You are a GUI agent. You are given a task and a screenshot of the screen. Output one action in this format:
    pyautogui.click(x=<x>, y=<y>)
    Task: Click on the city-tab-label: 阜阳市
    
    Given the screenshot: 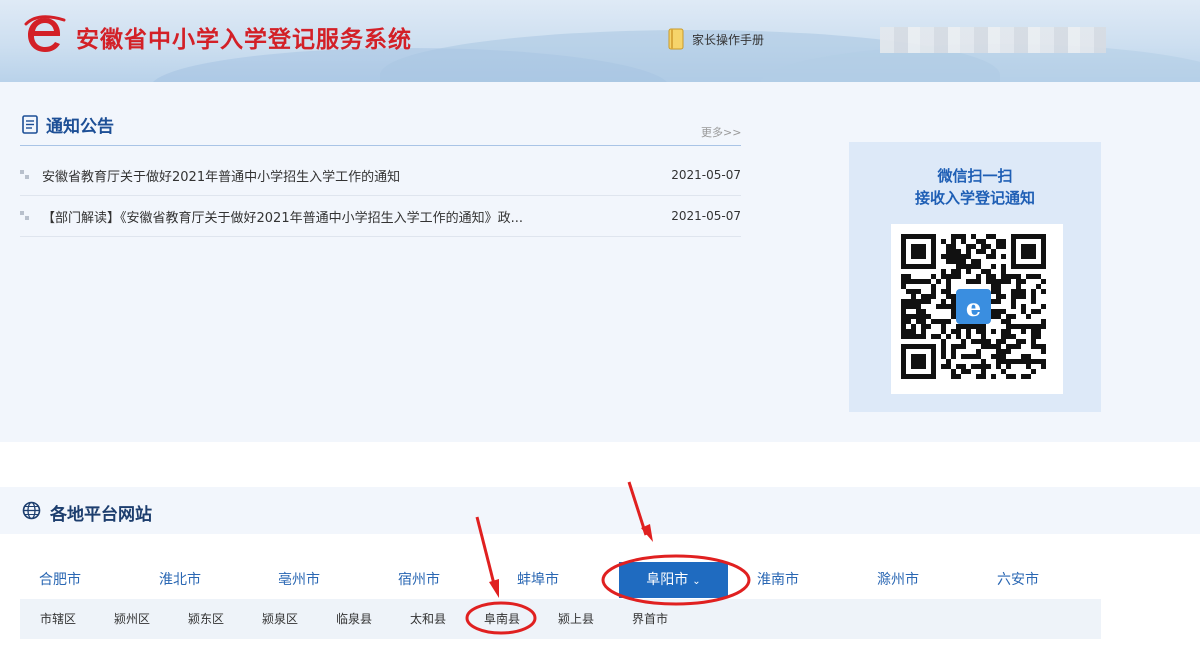 What is the action you would take?
    pyautogui.click(x=667, y=580)
    